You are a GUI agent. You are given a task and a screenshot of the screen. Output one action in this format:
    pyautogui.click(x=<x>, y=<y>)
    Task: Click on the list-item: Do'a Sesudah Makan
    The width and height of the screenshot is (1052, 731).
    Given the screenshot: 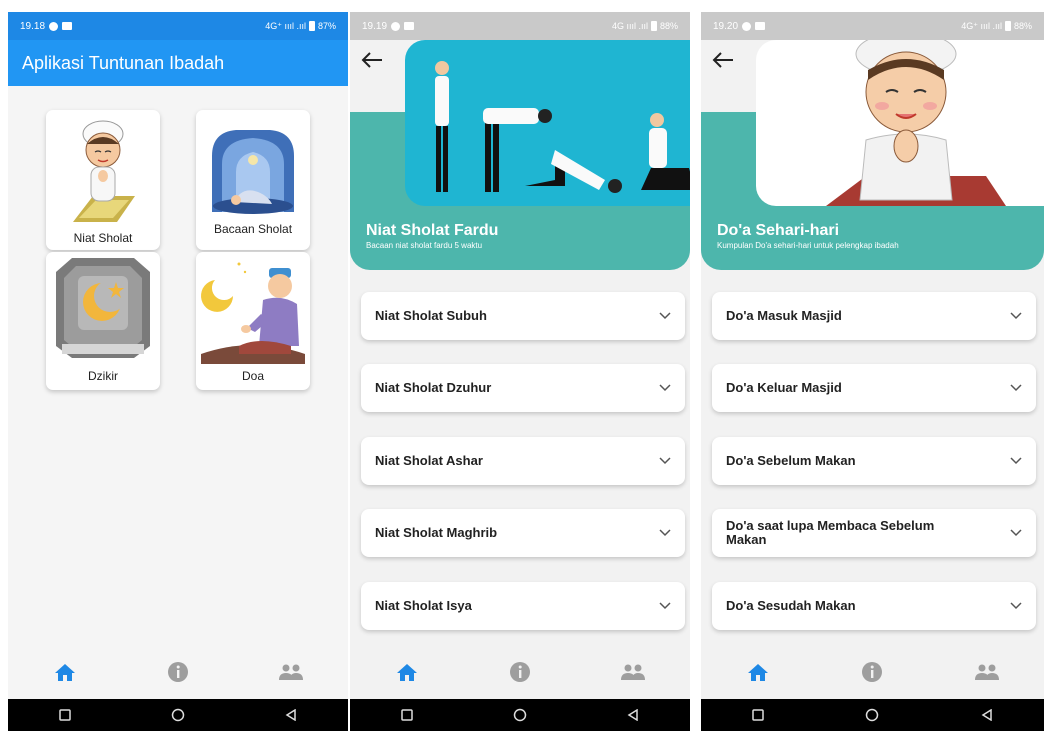 What is the action you would take?
    pyautogui.click(x=874, y=606)
    